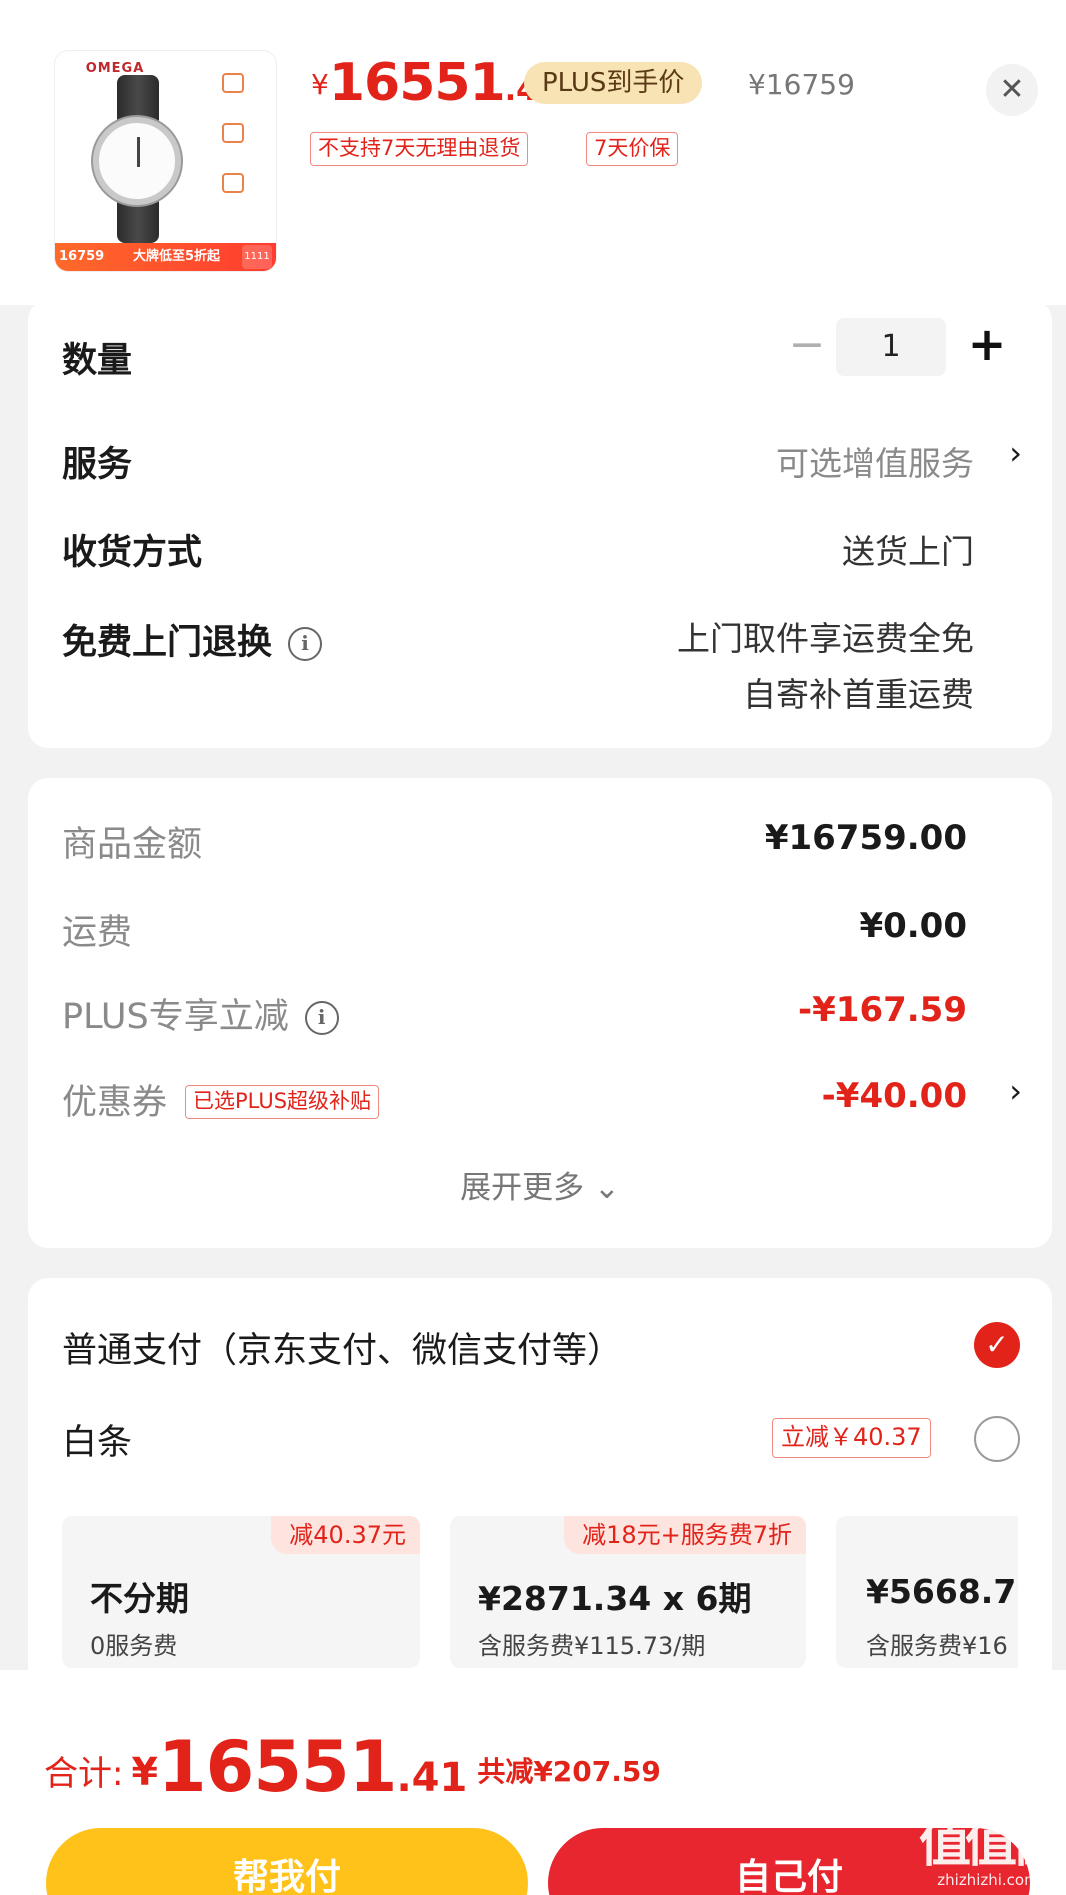  What do you see at coordinates (342, 1351) in the screenshot?
I see `normal-payment-label: 普通支付（京东支付、微信支付等）` at bounding box center [342, 1351].